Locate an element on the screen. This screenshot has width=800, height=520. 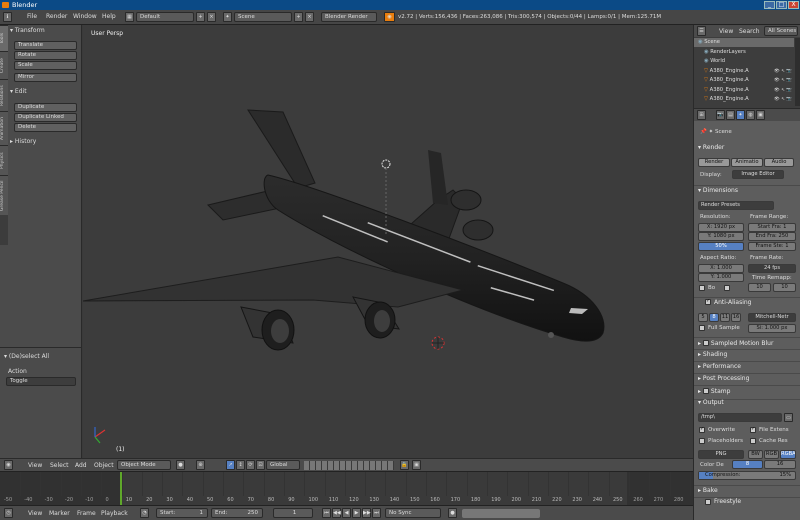
collapsed-panel-header: ▸ Performance is located at coordinates (719, 366).